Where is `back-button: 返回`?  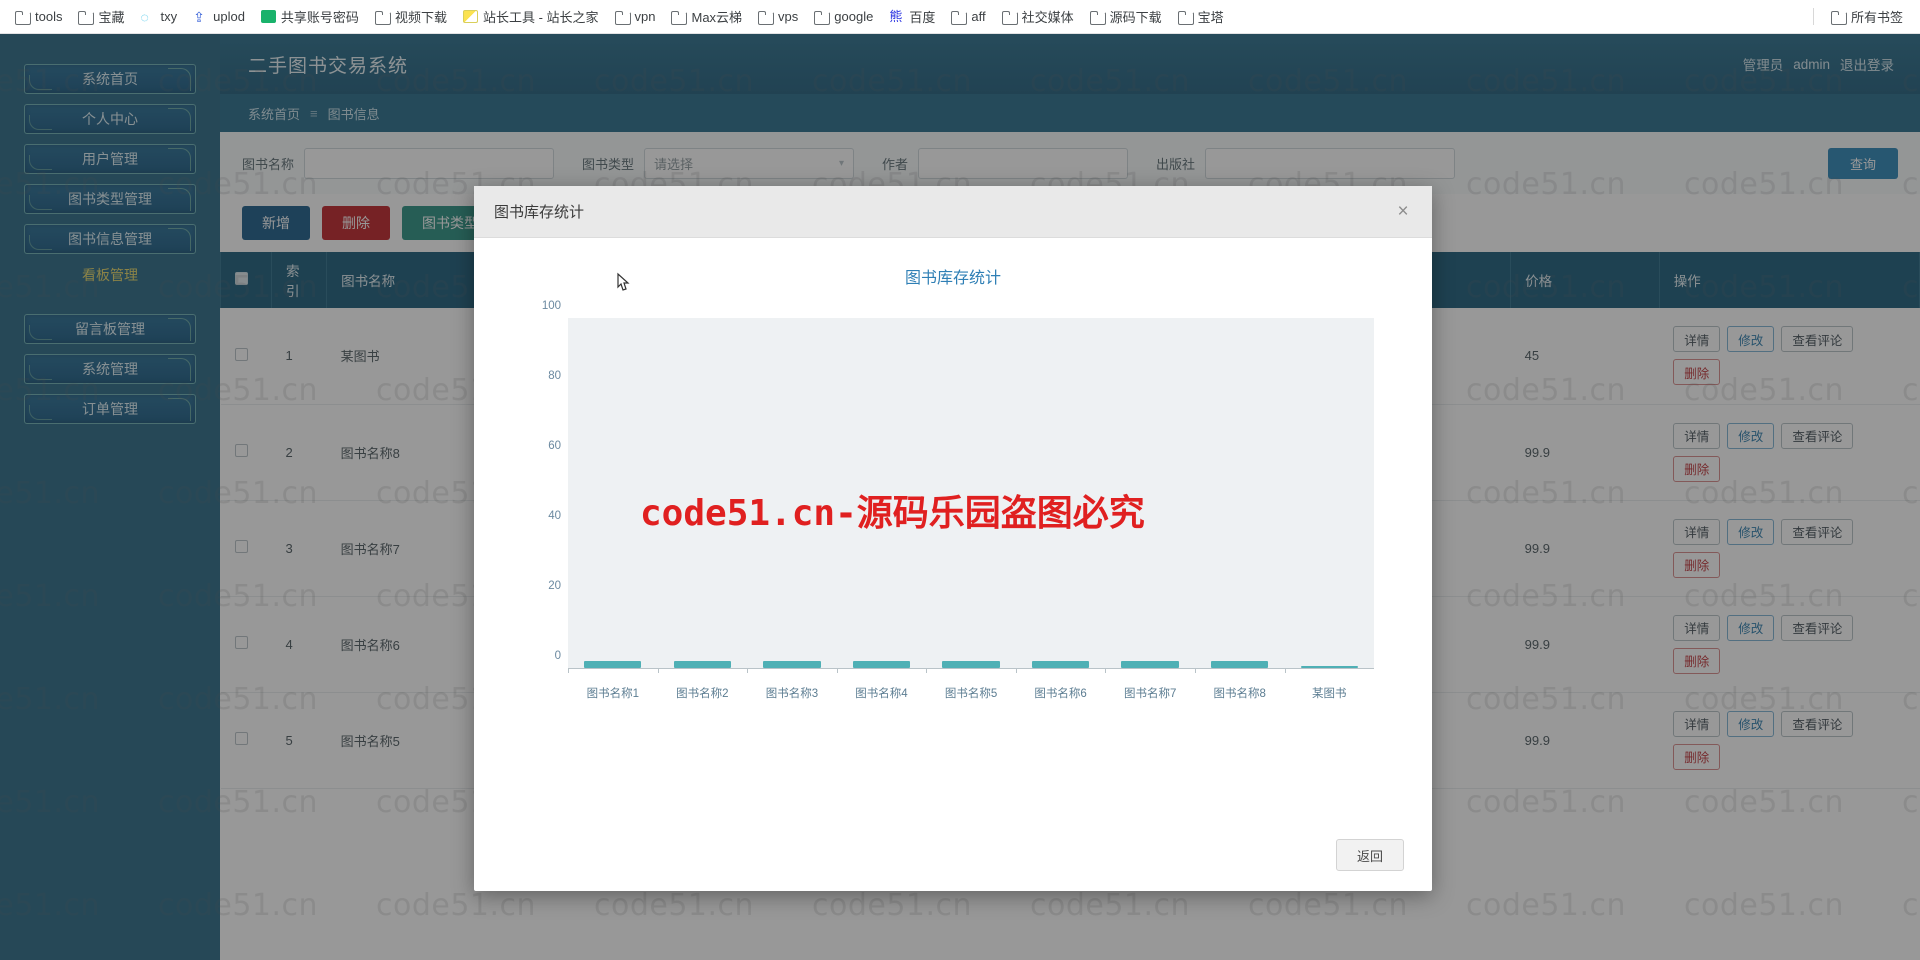
back-button: 返回 is located at coordinates (1369, 855).